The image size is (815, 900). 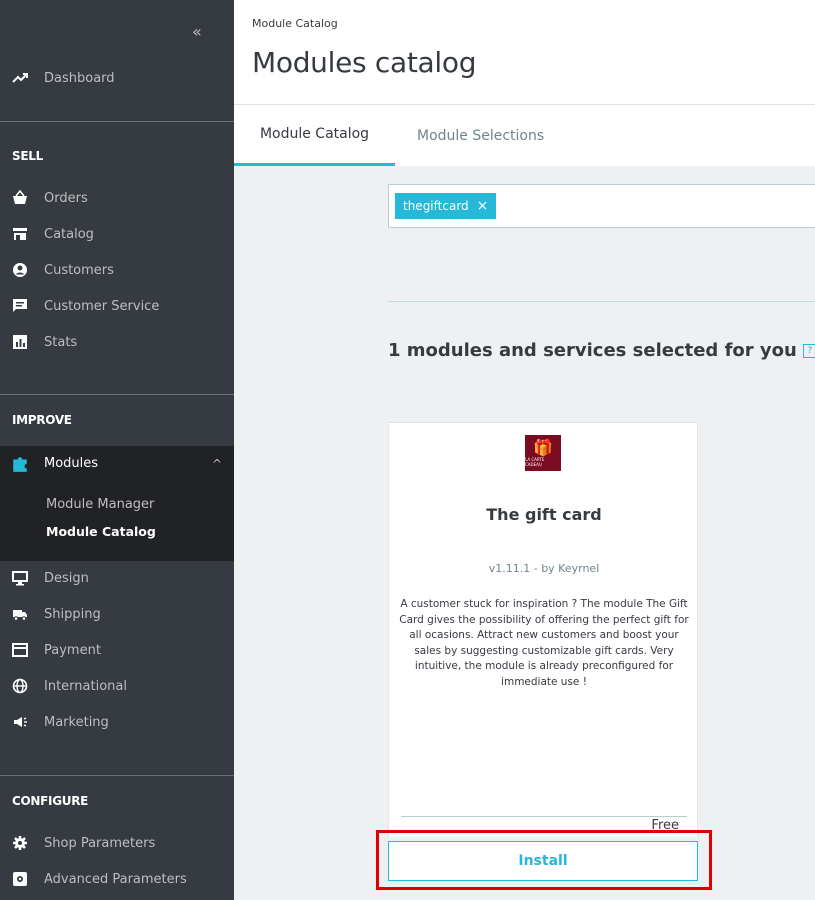 What do you see at coordinates (20, 686) in the screenshot?
I see `globe-icon` at bounding box center [20, 686].